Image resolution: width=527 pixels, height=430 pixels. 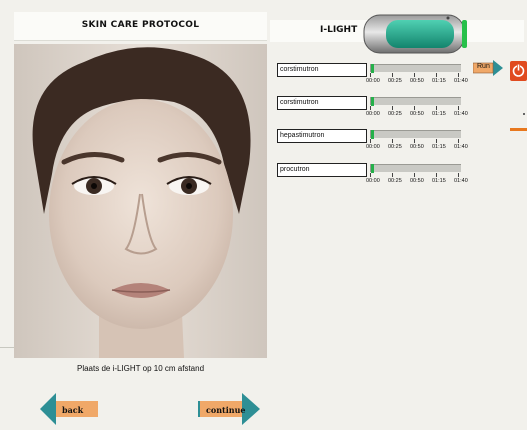 What do you see at coordinates (140, 368) in the screenshot?
I see `instruction-text: Plaats de i-LIGHT op 10 cm afstand` at bounding box center [140, 368].